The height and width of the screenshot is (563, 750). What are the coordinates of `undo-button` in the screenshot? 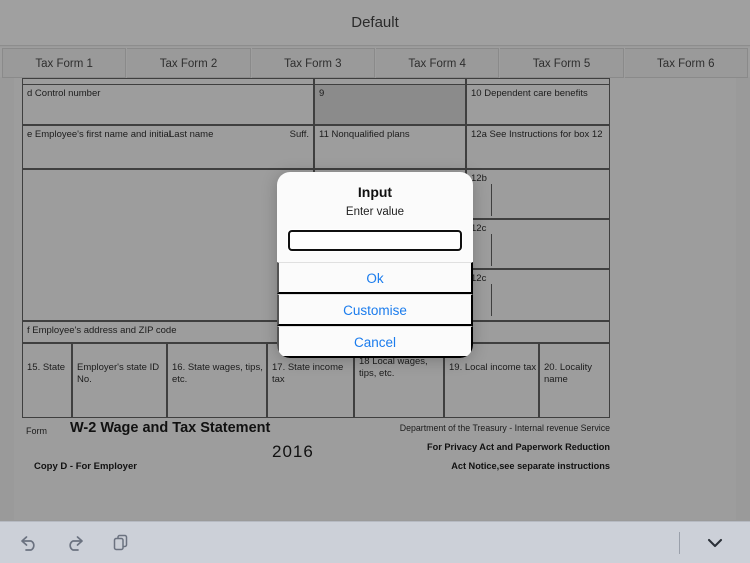 It's located at (29, 543).